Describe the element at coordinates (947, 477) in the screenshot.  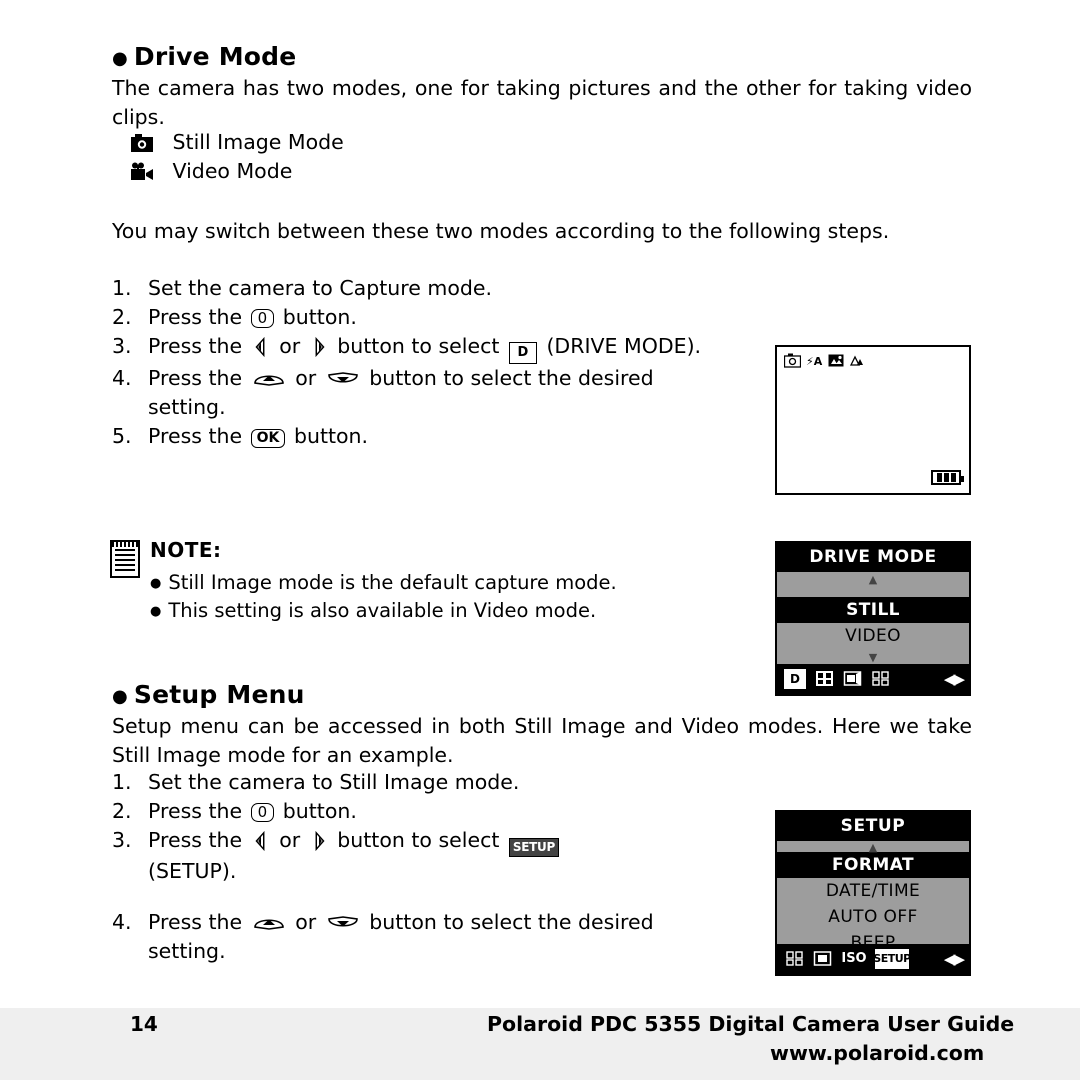
I see `battery-full-icon` at that location.